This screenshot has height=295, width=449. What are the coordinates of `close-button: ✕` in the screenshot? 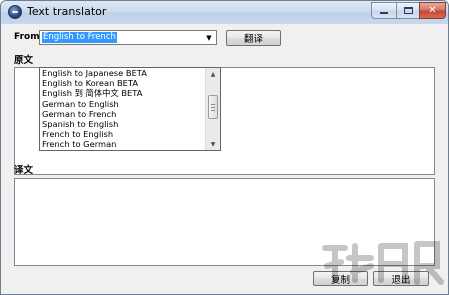 It's located at (432, 10).